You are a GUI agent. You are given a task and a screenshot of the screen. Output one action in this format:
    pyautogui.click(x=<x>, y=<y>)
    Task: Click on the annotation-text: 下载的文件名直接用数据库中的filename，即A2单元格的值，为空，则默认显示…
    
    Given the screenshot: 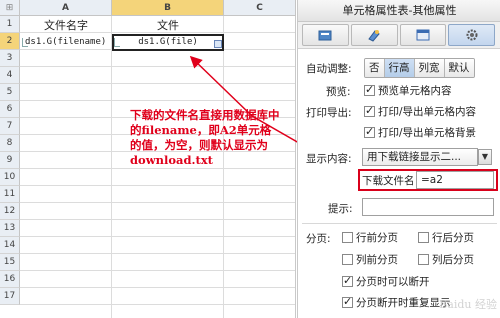 What is the action you would take?
    pyautogui.click(x=205, y=137)
    